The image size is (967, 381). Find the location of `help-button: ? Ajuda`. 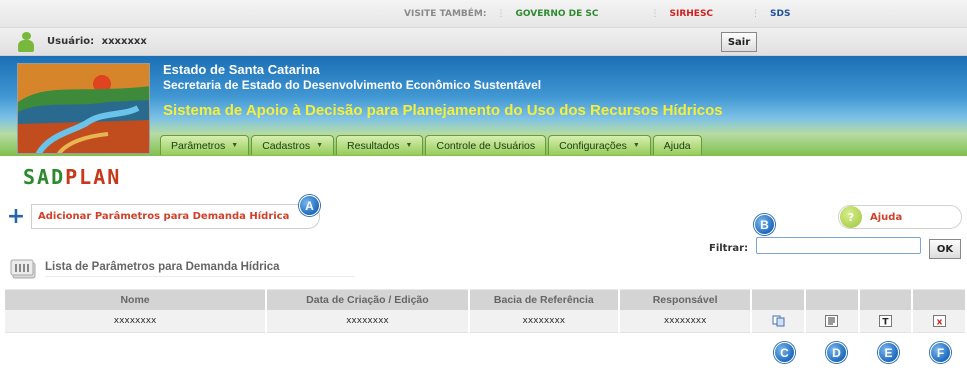

help-button: ? Ajuda is located at coordinates (900, 217).